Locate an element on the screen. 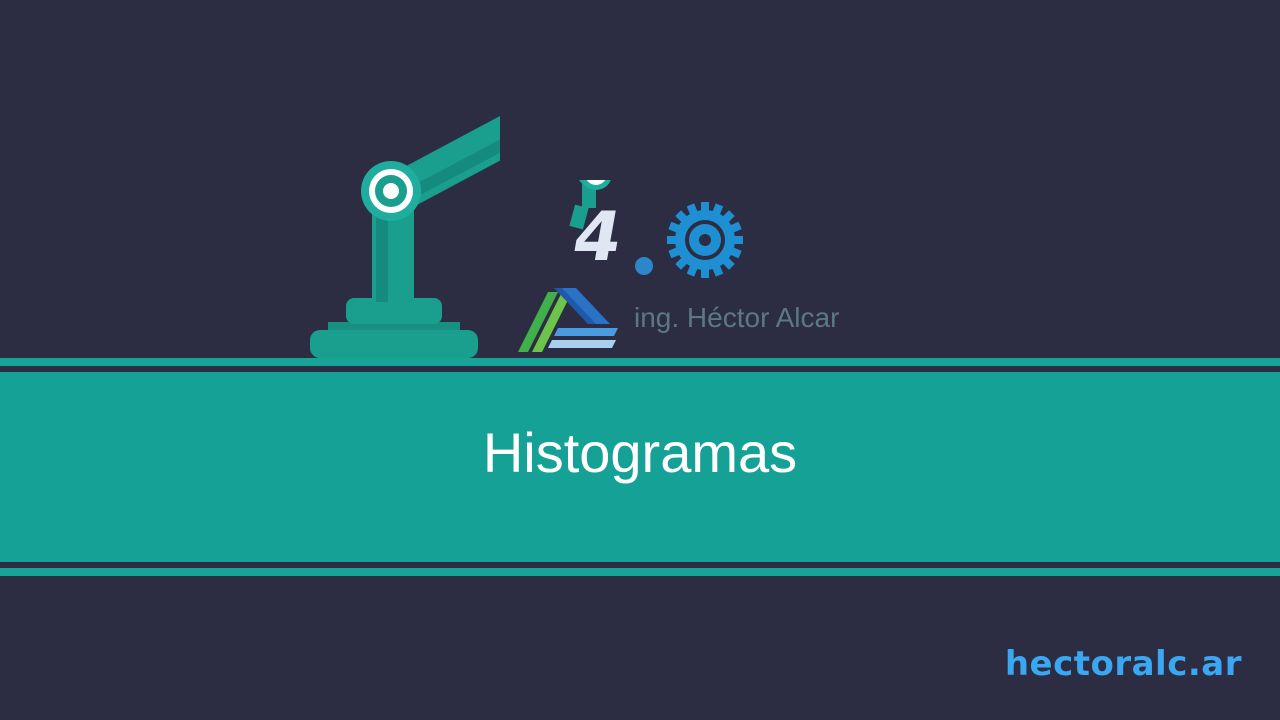 This screenshot has width=1280, height=720. website-label: hectoralc.ar is located at coordinates (1123, 664).